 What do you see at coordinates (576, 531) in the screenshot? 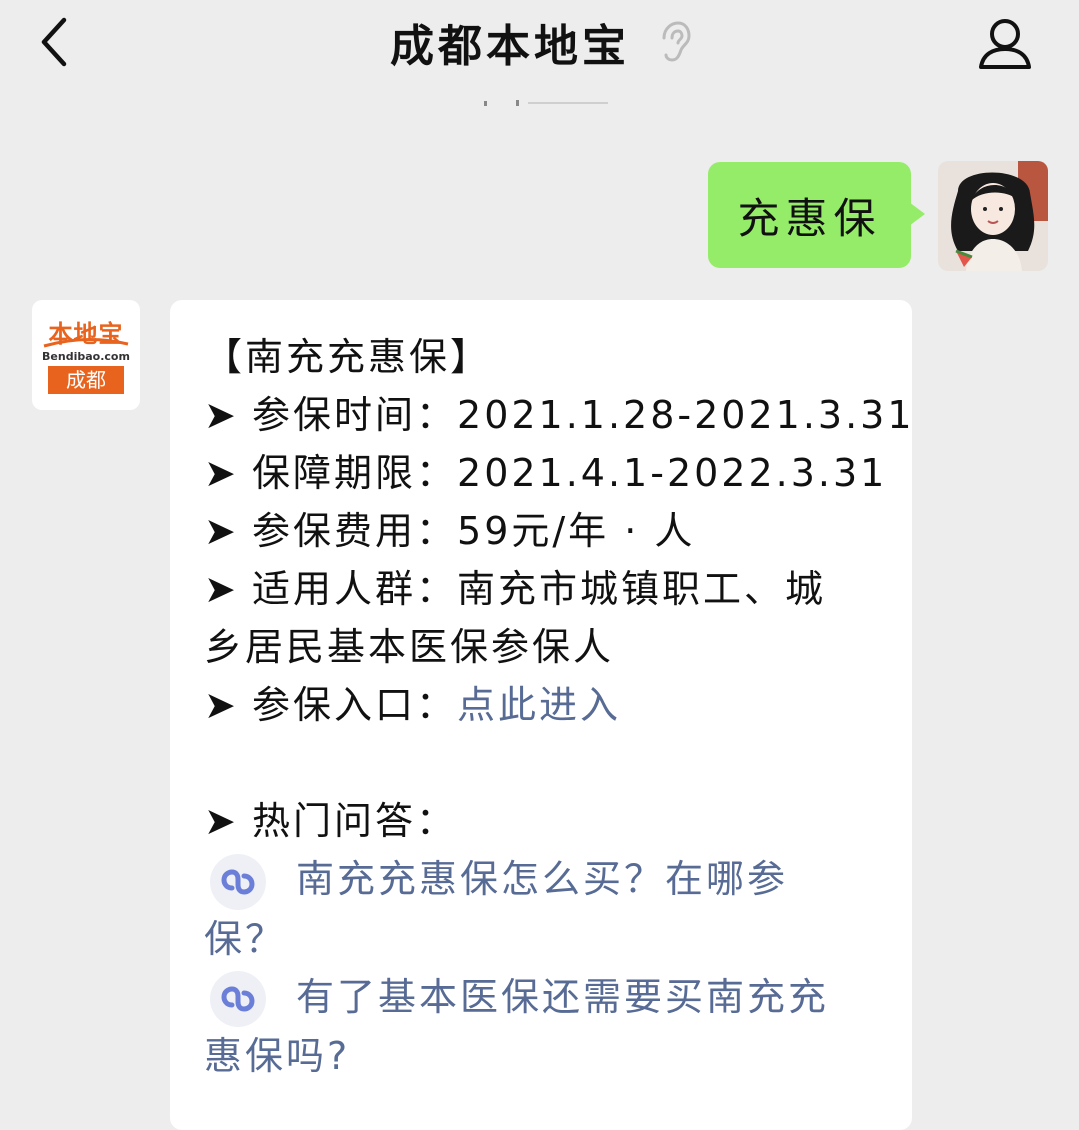
I see `info-value: 59元/年 · 人` at bounding box center [576, 531].